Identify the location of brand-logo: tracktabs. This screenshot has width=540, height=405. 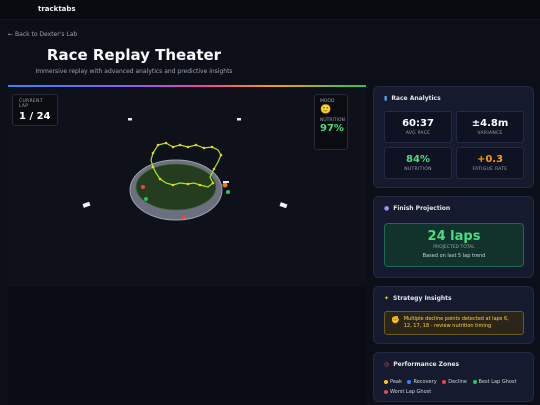
(57, 9).